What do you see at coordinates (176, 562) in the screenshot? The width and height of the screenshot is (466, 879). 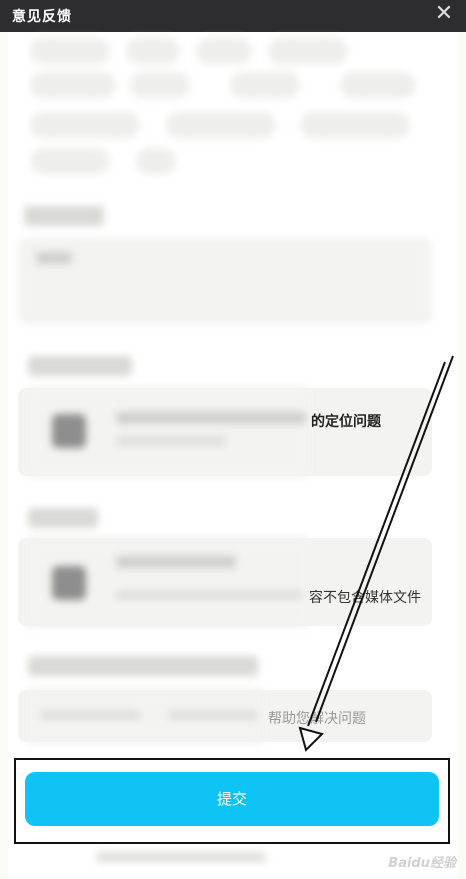 I see `media-title` at bounding box center [176, 562].